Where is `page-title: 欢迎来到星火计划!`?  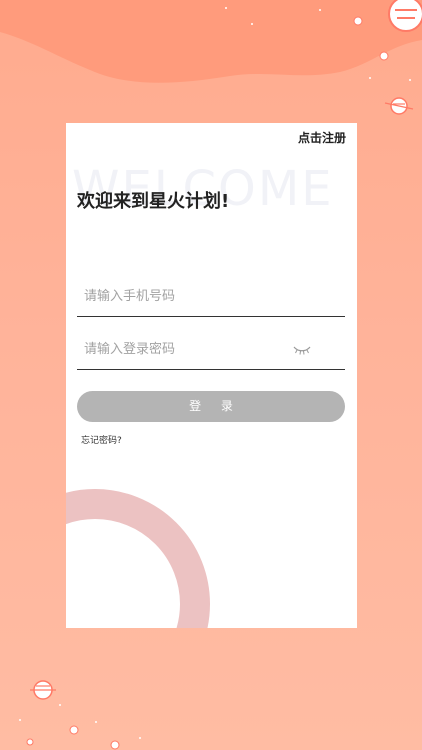
page-title: 欢迎来到星火计划! is located at coordinates (153, 201).